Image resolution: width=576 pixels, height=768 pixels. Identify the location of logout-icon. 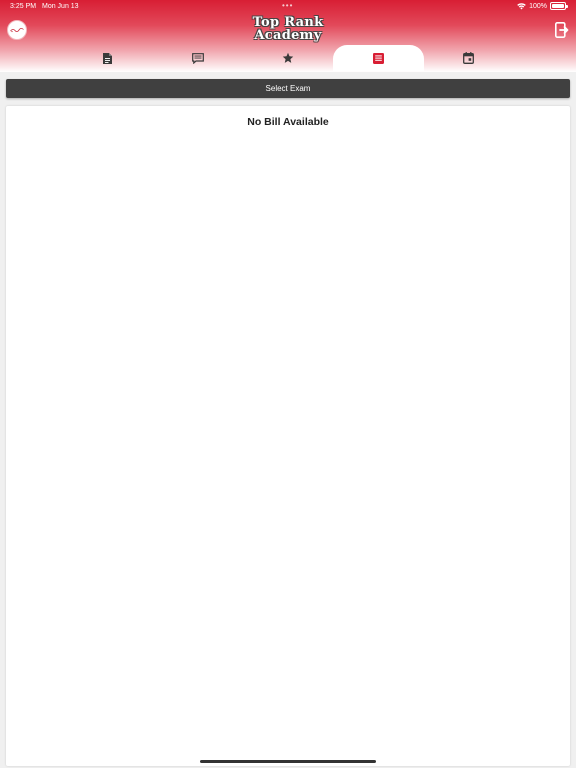
(562, 30).